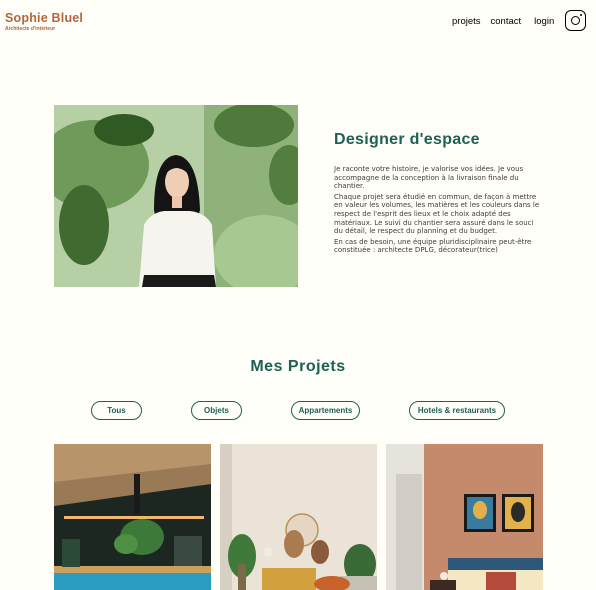 The image size is (596, 590). I want to click on instagram-icon, so click(575, 20).